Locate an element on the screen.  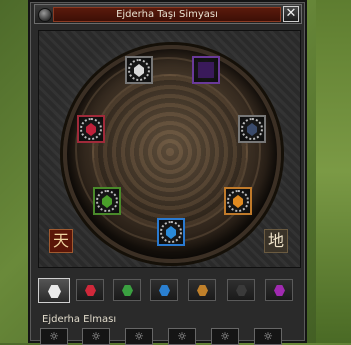
garnet-gem-icon is located at coordinates (202, 290).